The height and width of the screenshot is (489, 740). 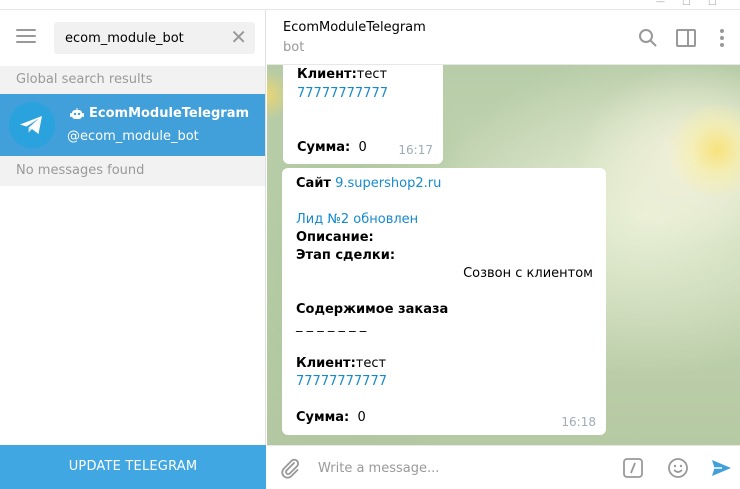 I want to click on bot-icon, so click(x=77, y=113).